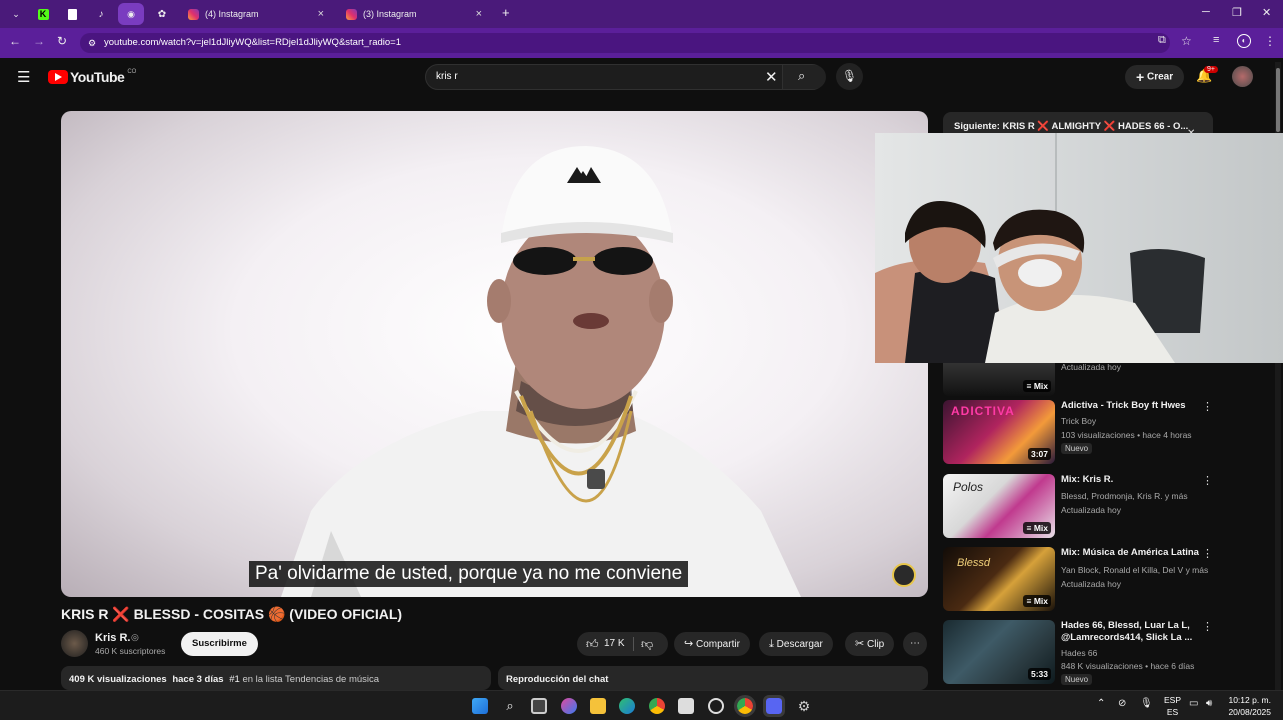 The height and width of the screenshot is (720, 1283). Describe the element at coordinates (1091, 510) in the screenshot. I see `item-meta: Actualizada hoy` at that location.